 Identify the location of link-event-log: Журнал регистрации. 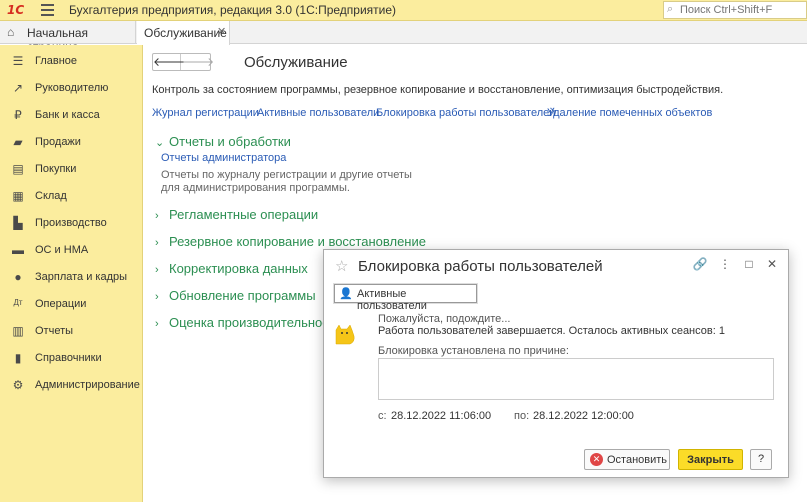
(205, 113).